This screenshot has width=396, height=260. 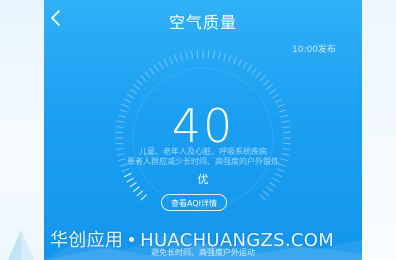 What do you see at coordinates (314, 50) in the screenshot?
I see `publish-time: 10:00发布` at bounding box center [314, 50].